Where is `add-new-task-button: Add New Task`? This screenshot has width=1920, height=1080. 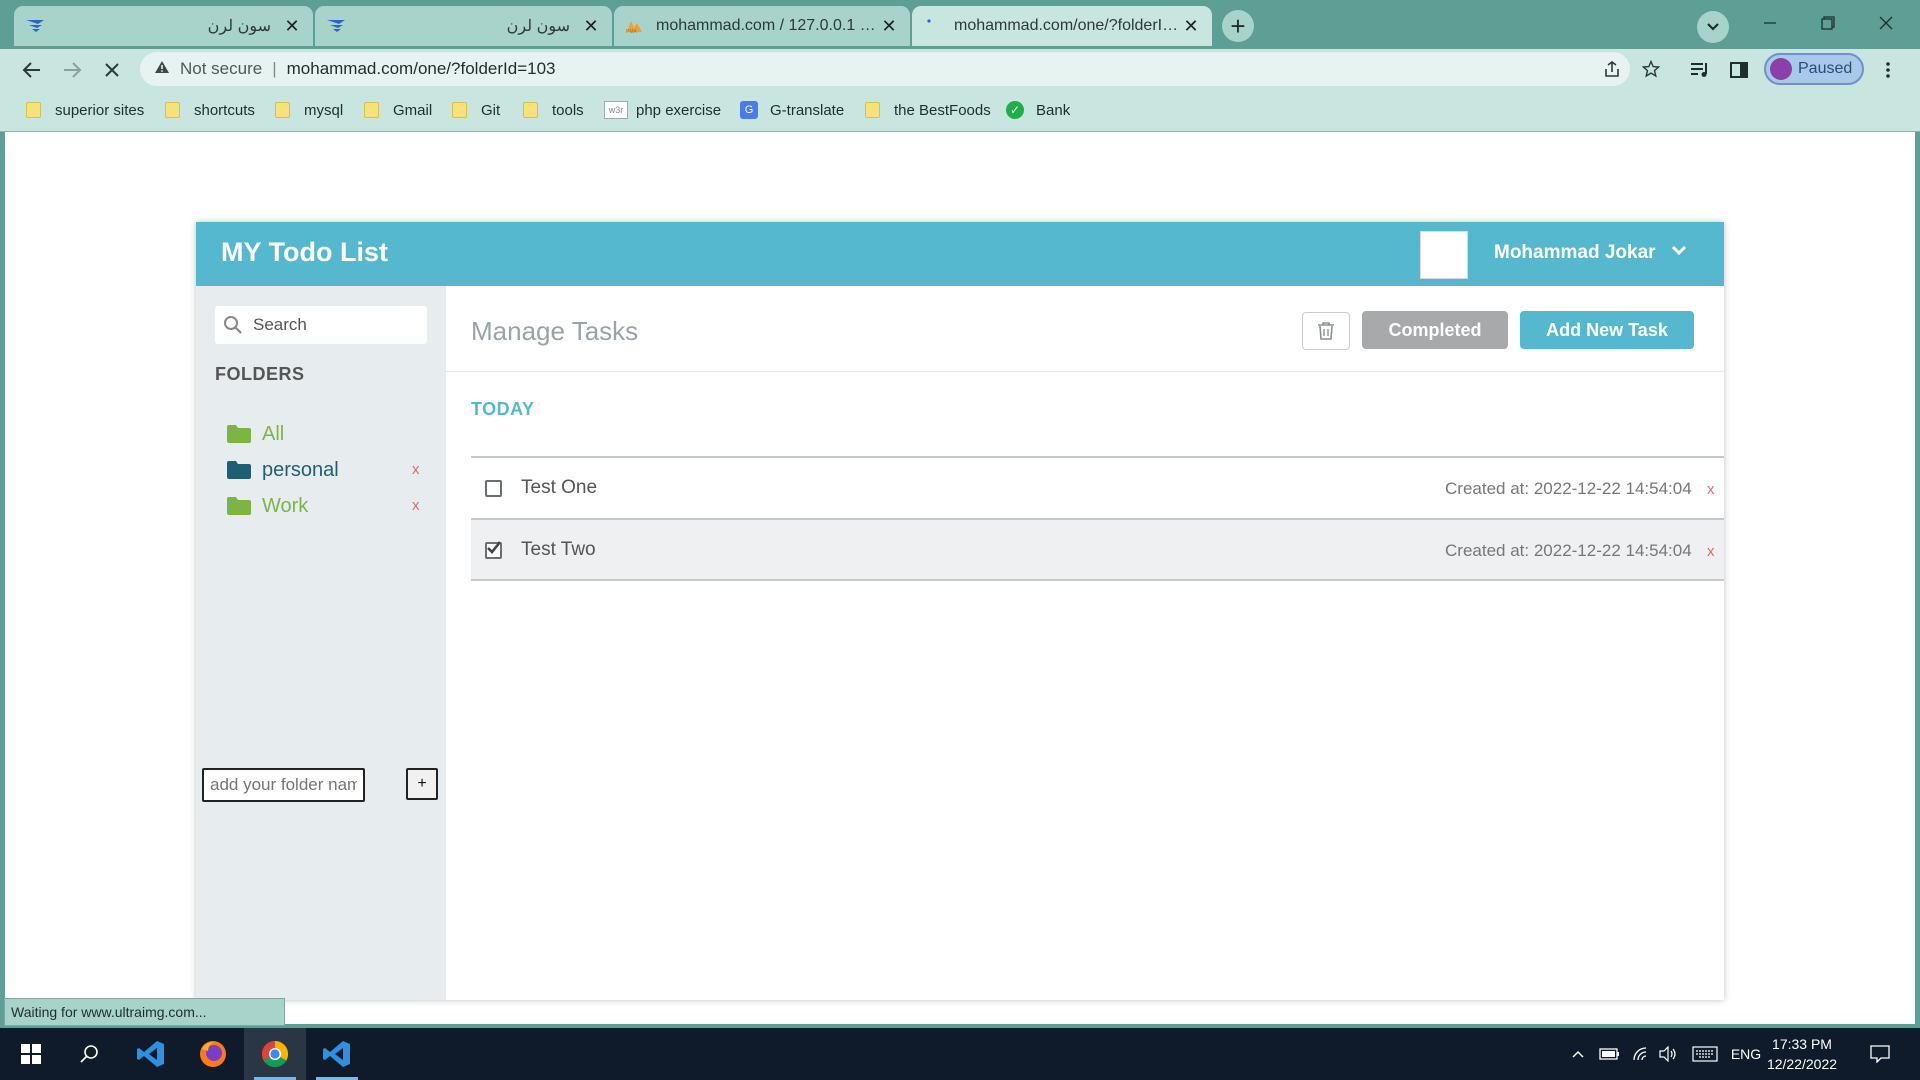 add-new-task-button: Add New Task is located at coordinates (1607, 330).